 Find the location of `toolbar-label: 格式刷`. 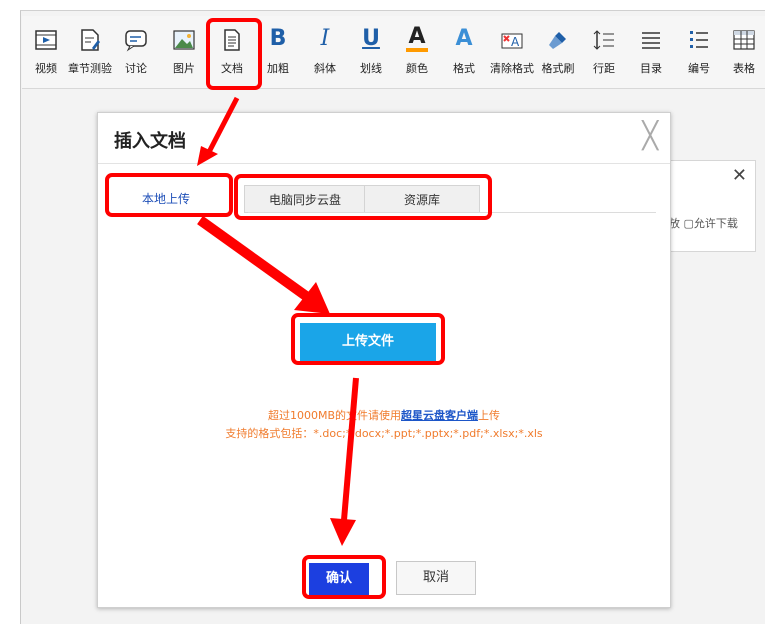

toolbar-label: 格式刷 is located at coordinates (558, 68).